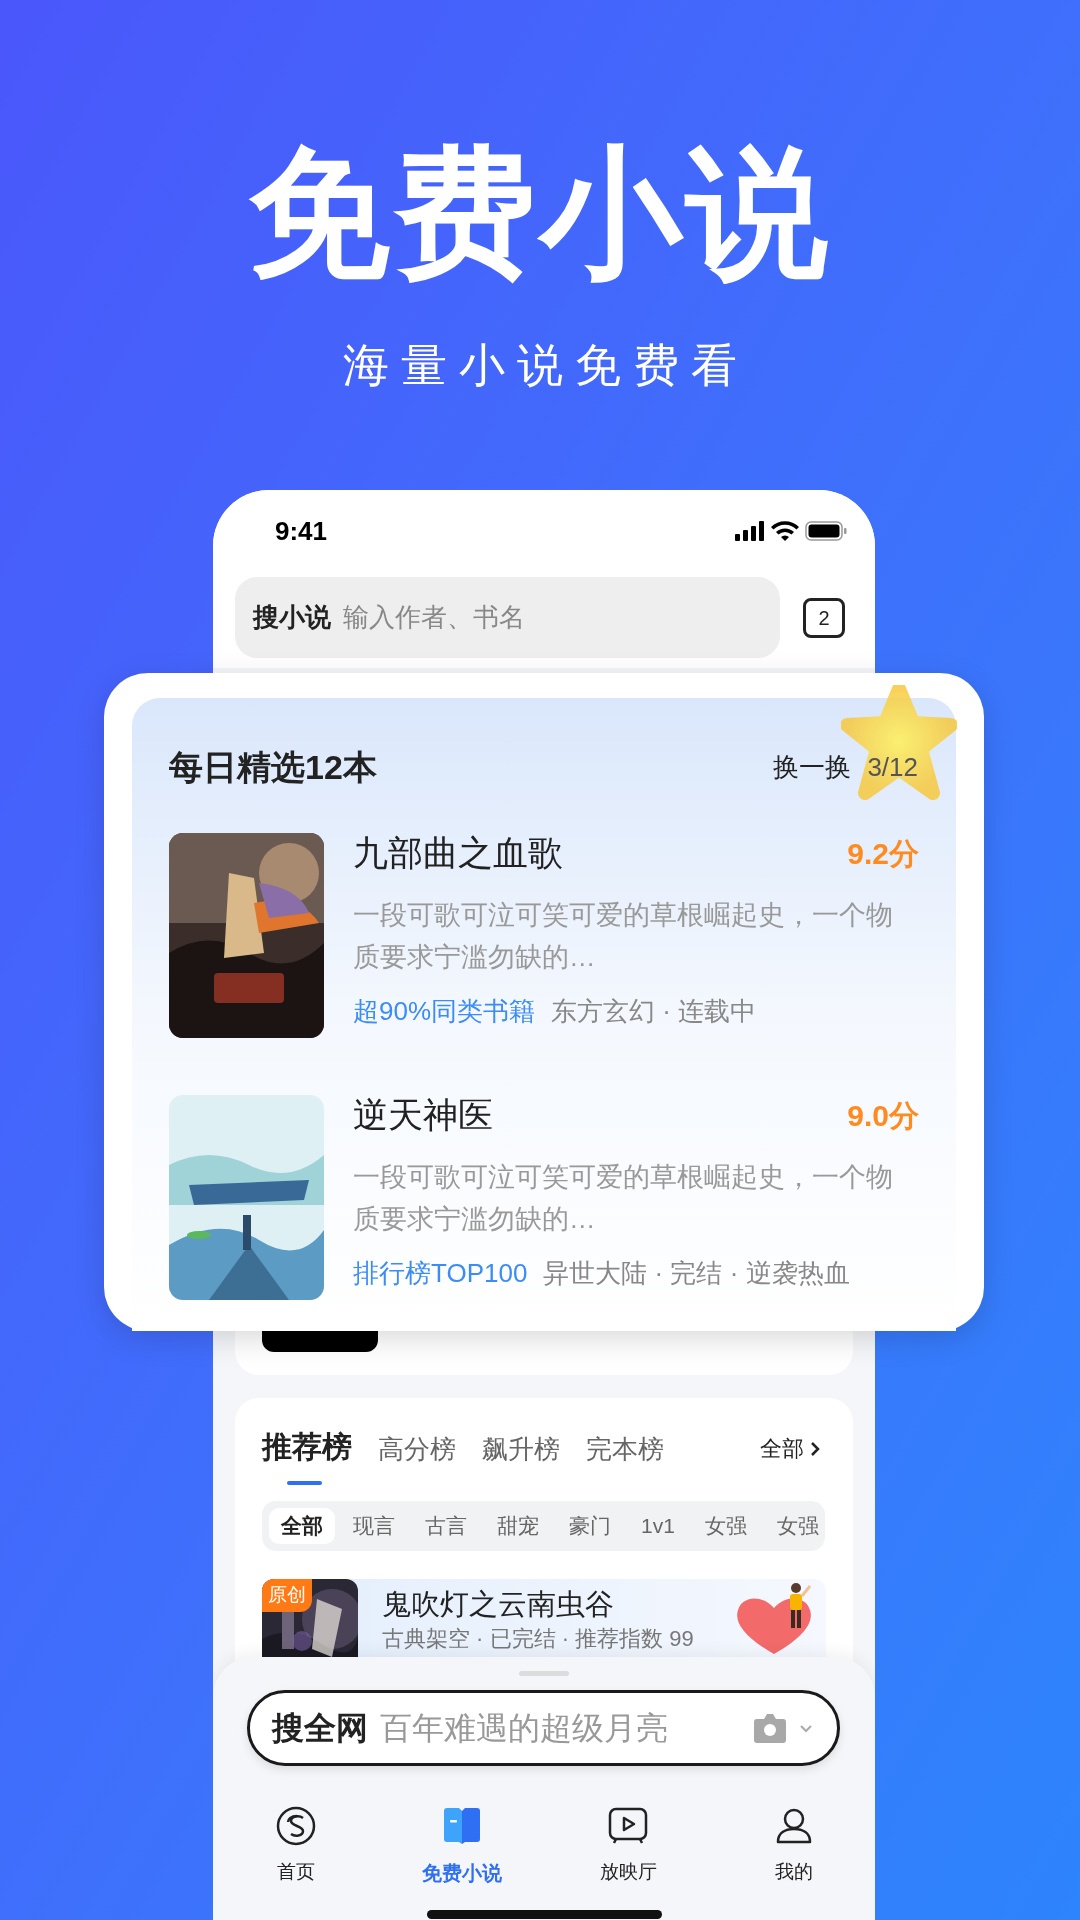 This screenshot has height=1920, width=1080. What do you see at coordinates (320, 1728) in the screenshot?
I see `search-label: 搜全网` at bounding box center [320, 1728].